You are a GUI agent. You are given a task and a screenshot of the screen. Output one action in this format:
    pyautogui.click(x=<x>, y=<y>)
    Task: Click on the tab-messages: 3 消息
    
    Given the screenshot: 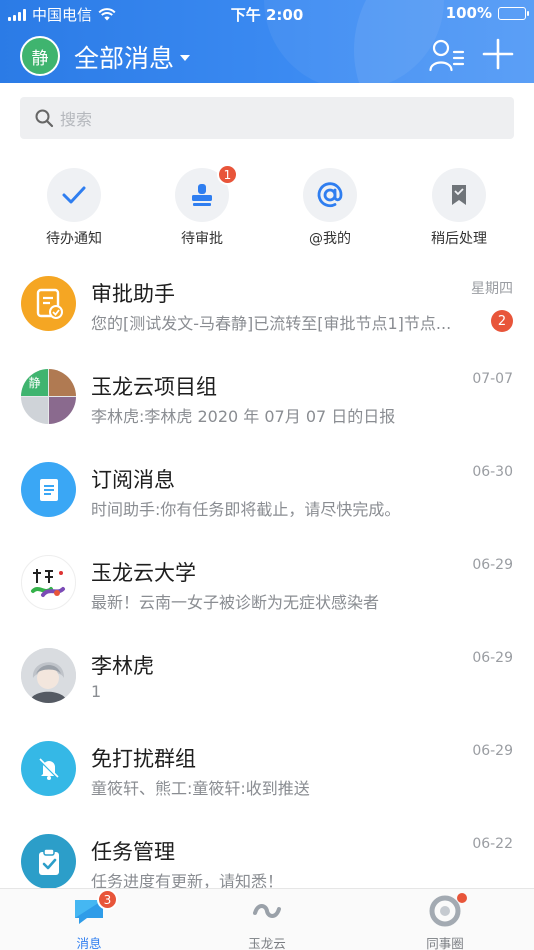 What is the action you would take?
    pyautogui.click(x=89, y=919)
    